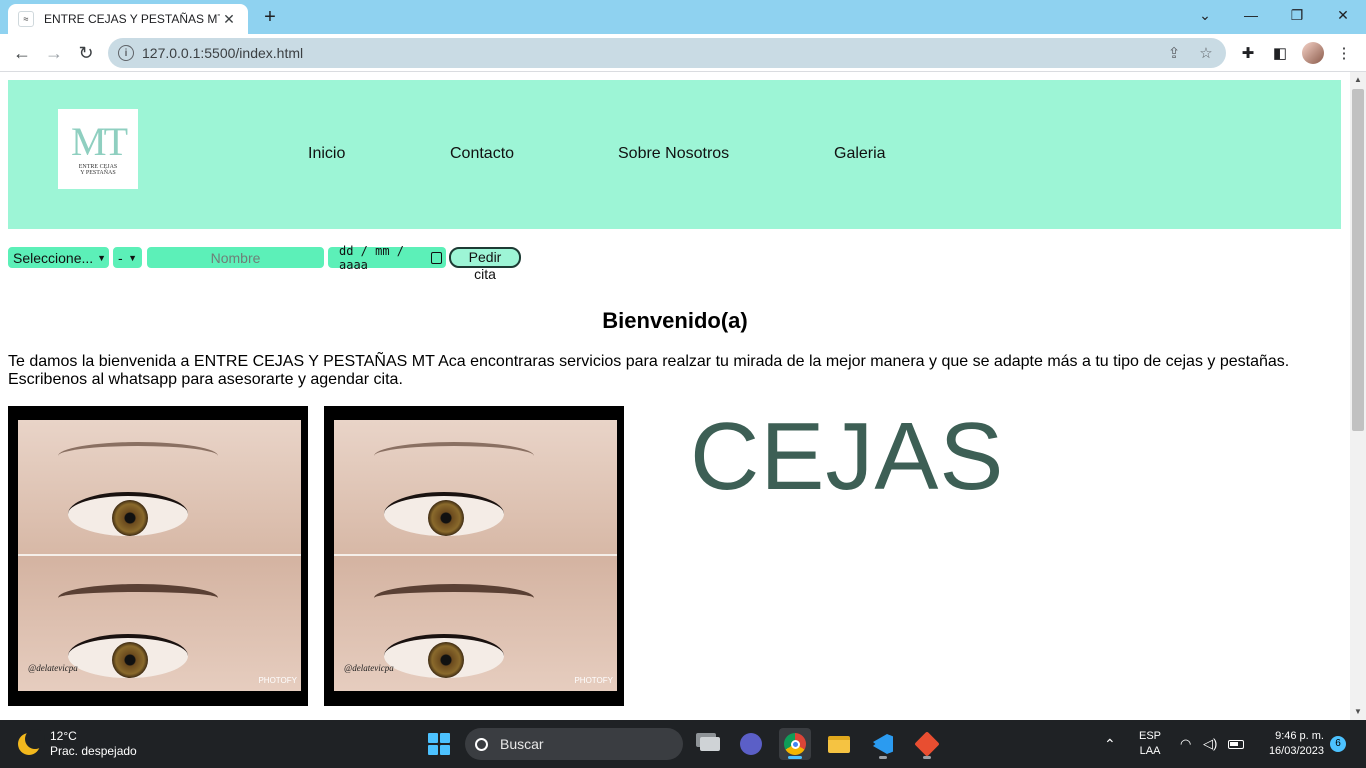 This screenshot has width=1366, height=768. What do you see at coordinates (1251, 15) in the screenshot?
I see `minimize-button: —` at bounding box center [1251, 15].